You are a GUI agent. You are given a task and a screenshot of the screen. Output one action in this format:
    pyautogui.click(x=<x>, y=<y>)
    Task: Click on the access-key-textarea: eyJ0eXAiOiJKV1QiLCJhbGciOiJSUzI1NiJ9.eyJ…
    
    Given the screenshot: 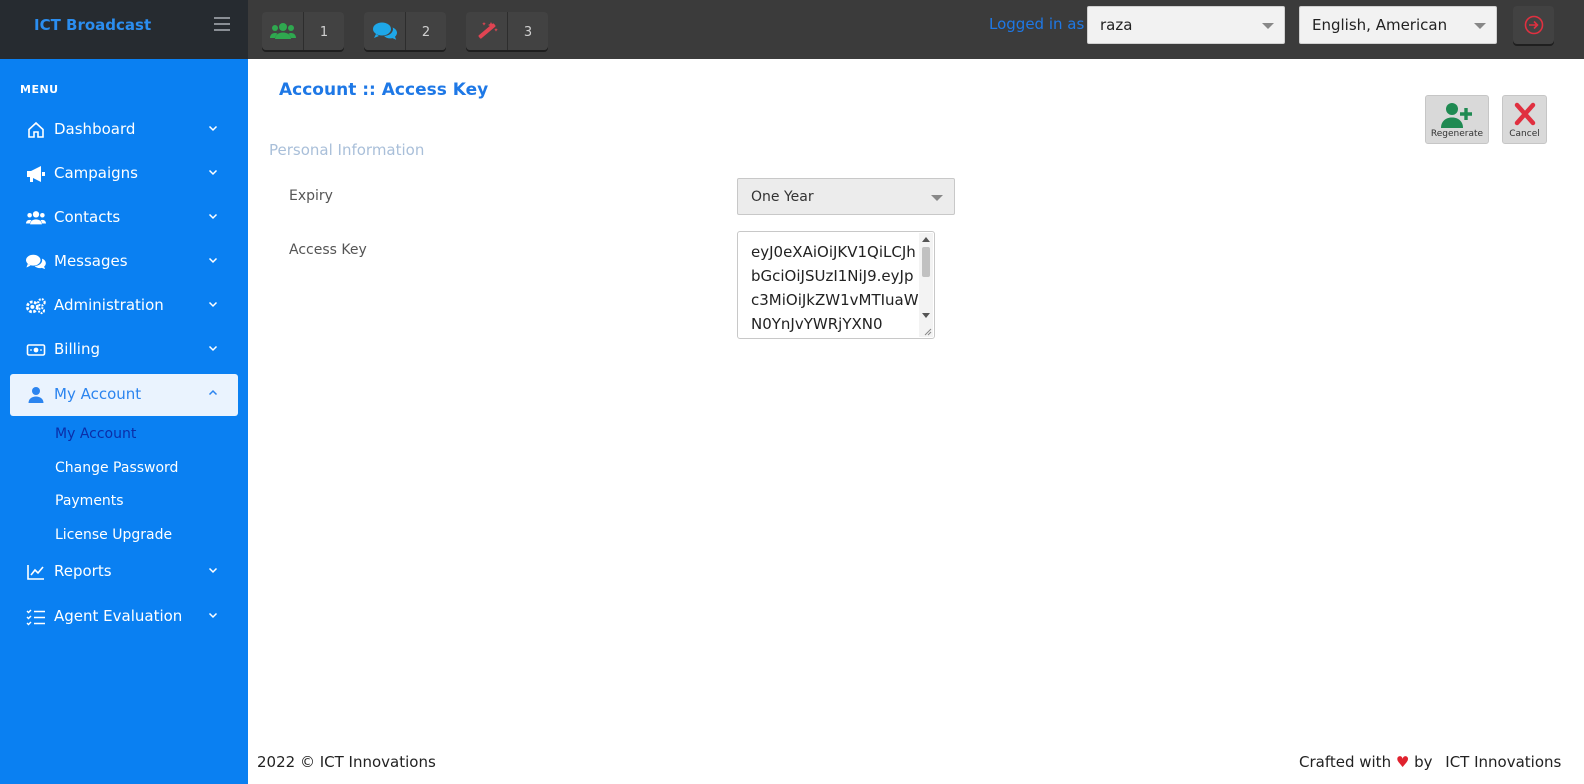 What is the action you would take?
    pyautogui.click(x=836, y=285)
    